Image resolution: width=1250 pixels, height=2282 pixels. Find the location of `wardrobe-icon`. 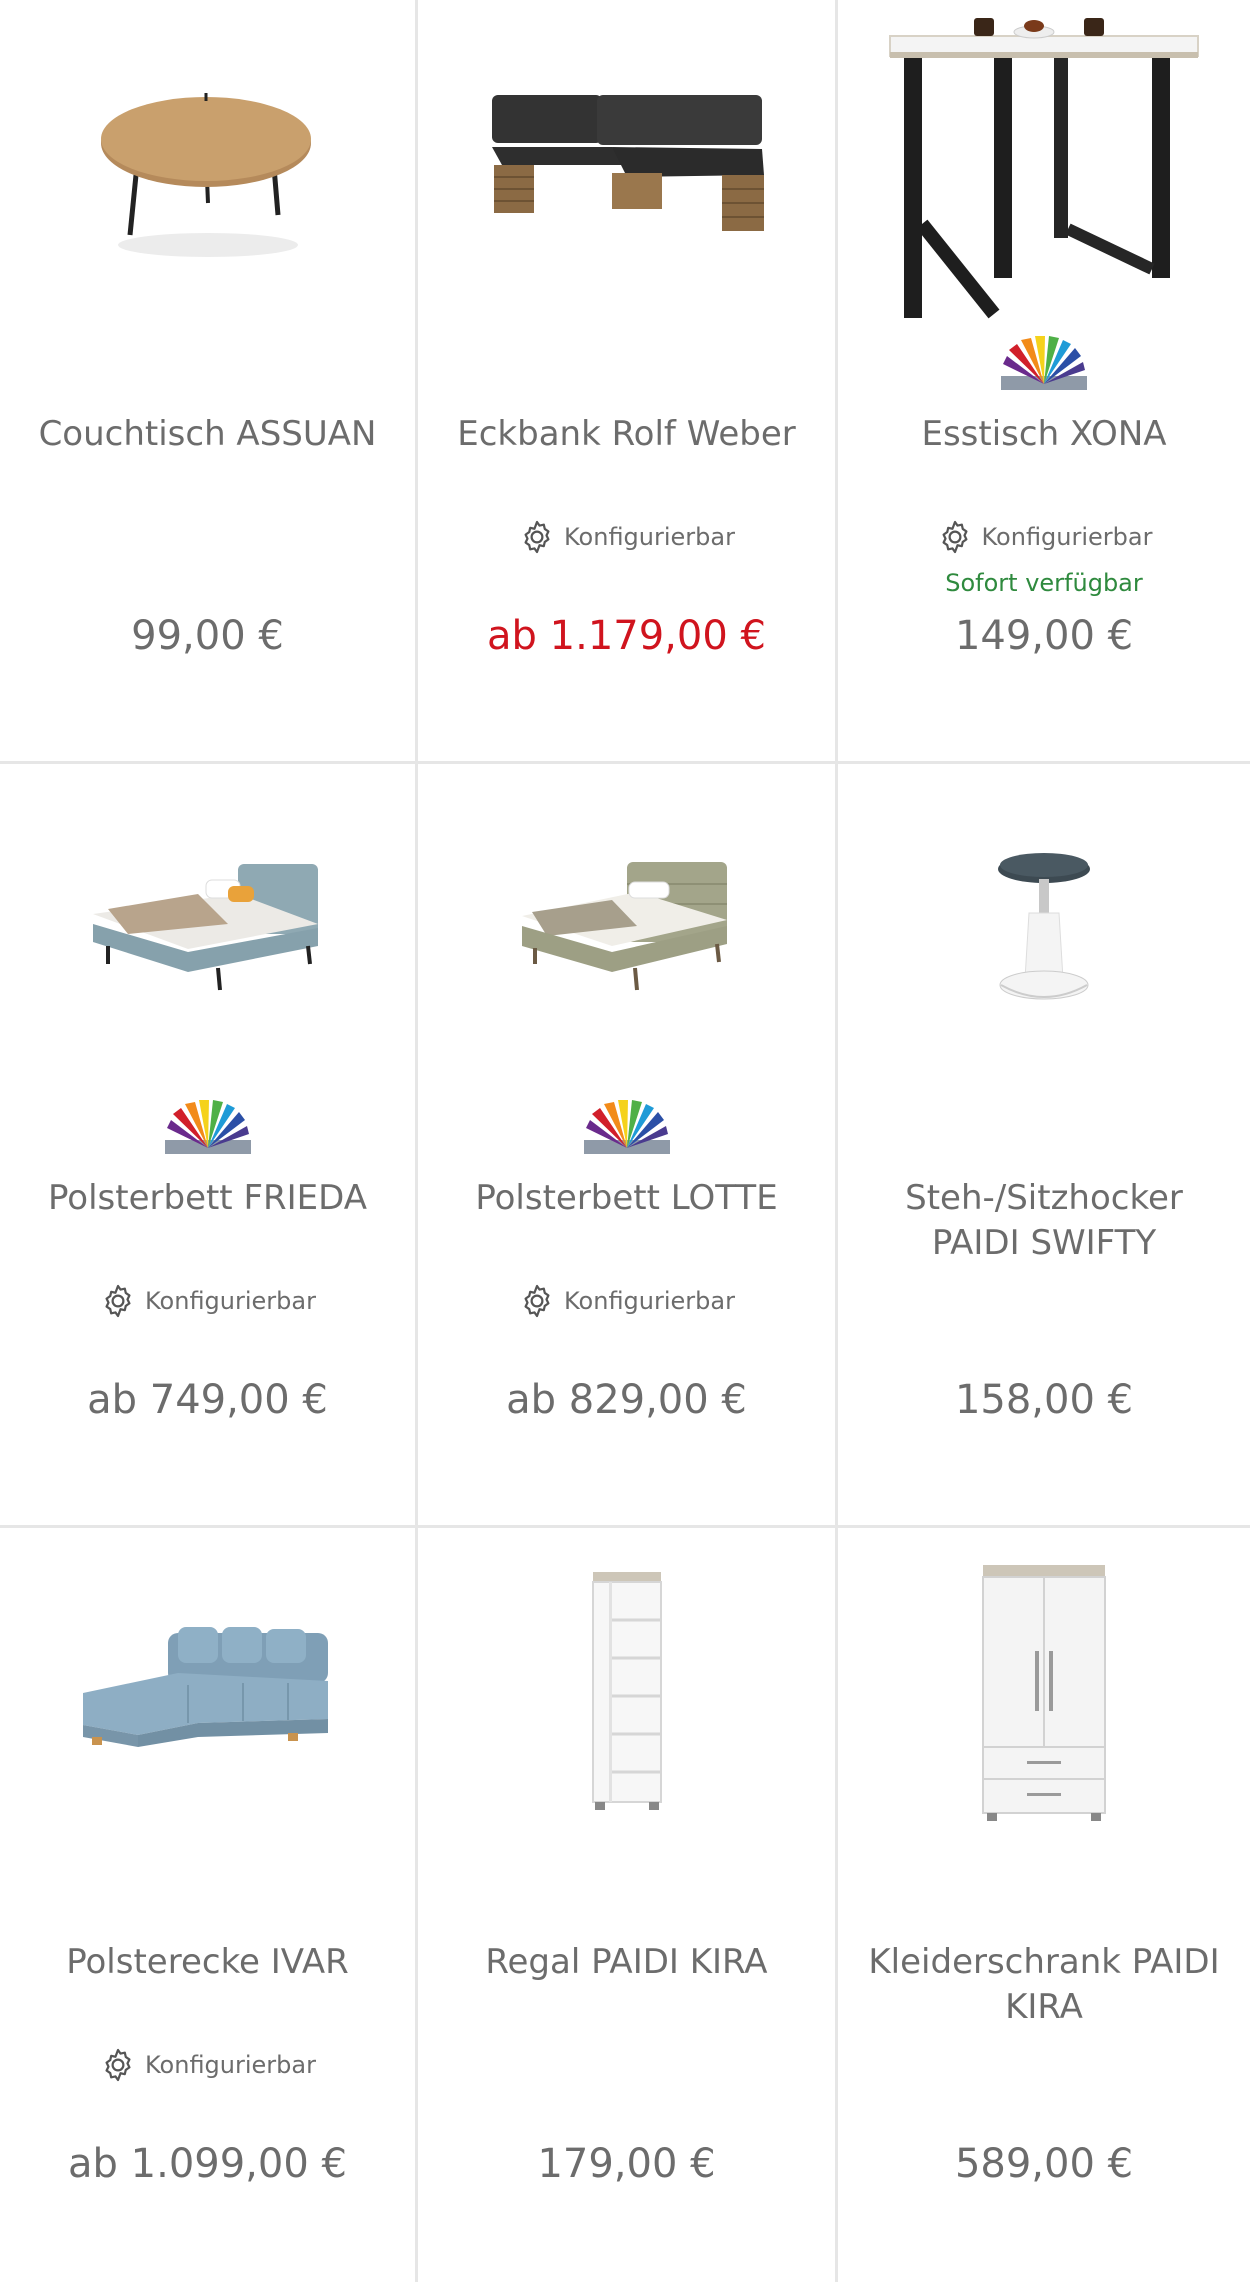

wardrobe-icon is located at coordinates (1044, 1693).